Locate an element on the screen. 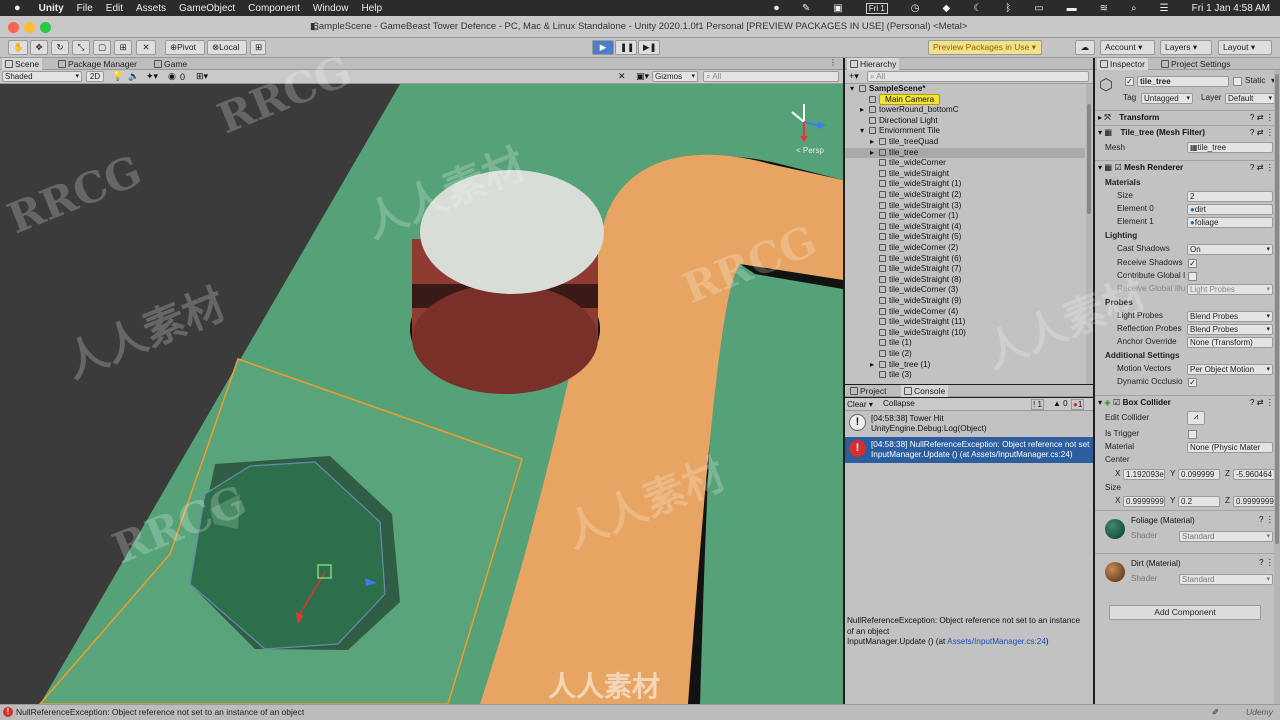  transform-tool-button: ⊞ is located at coordinates (123, 47).